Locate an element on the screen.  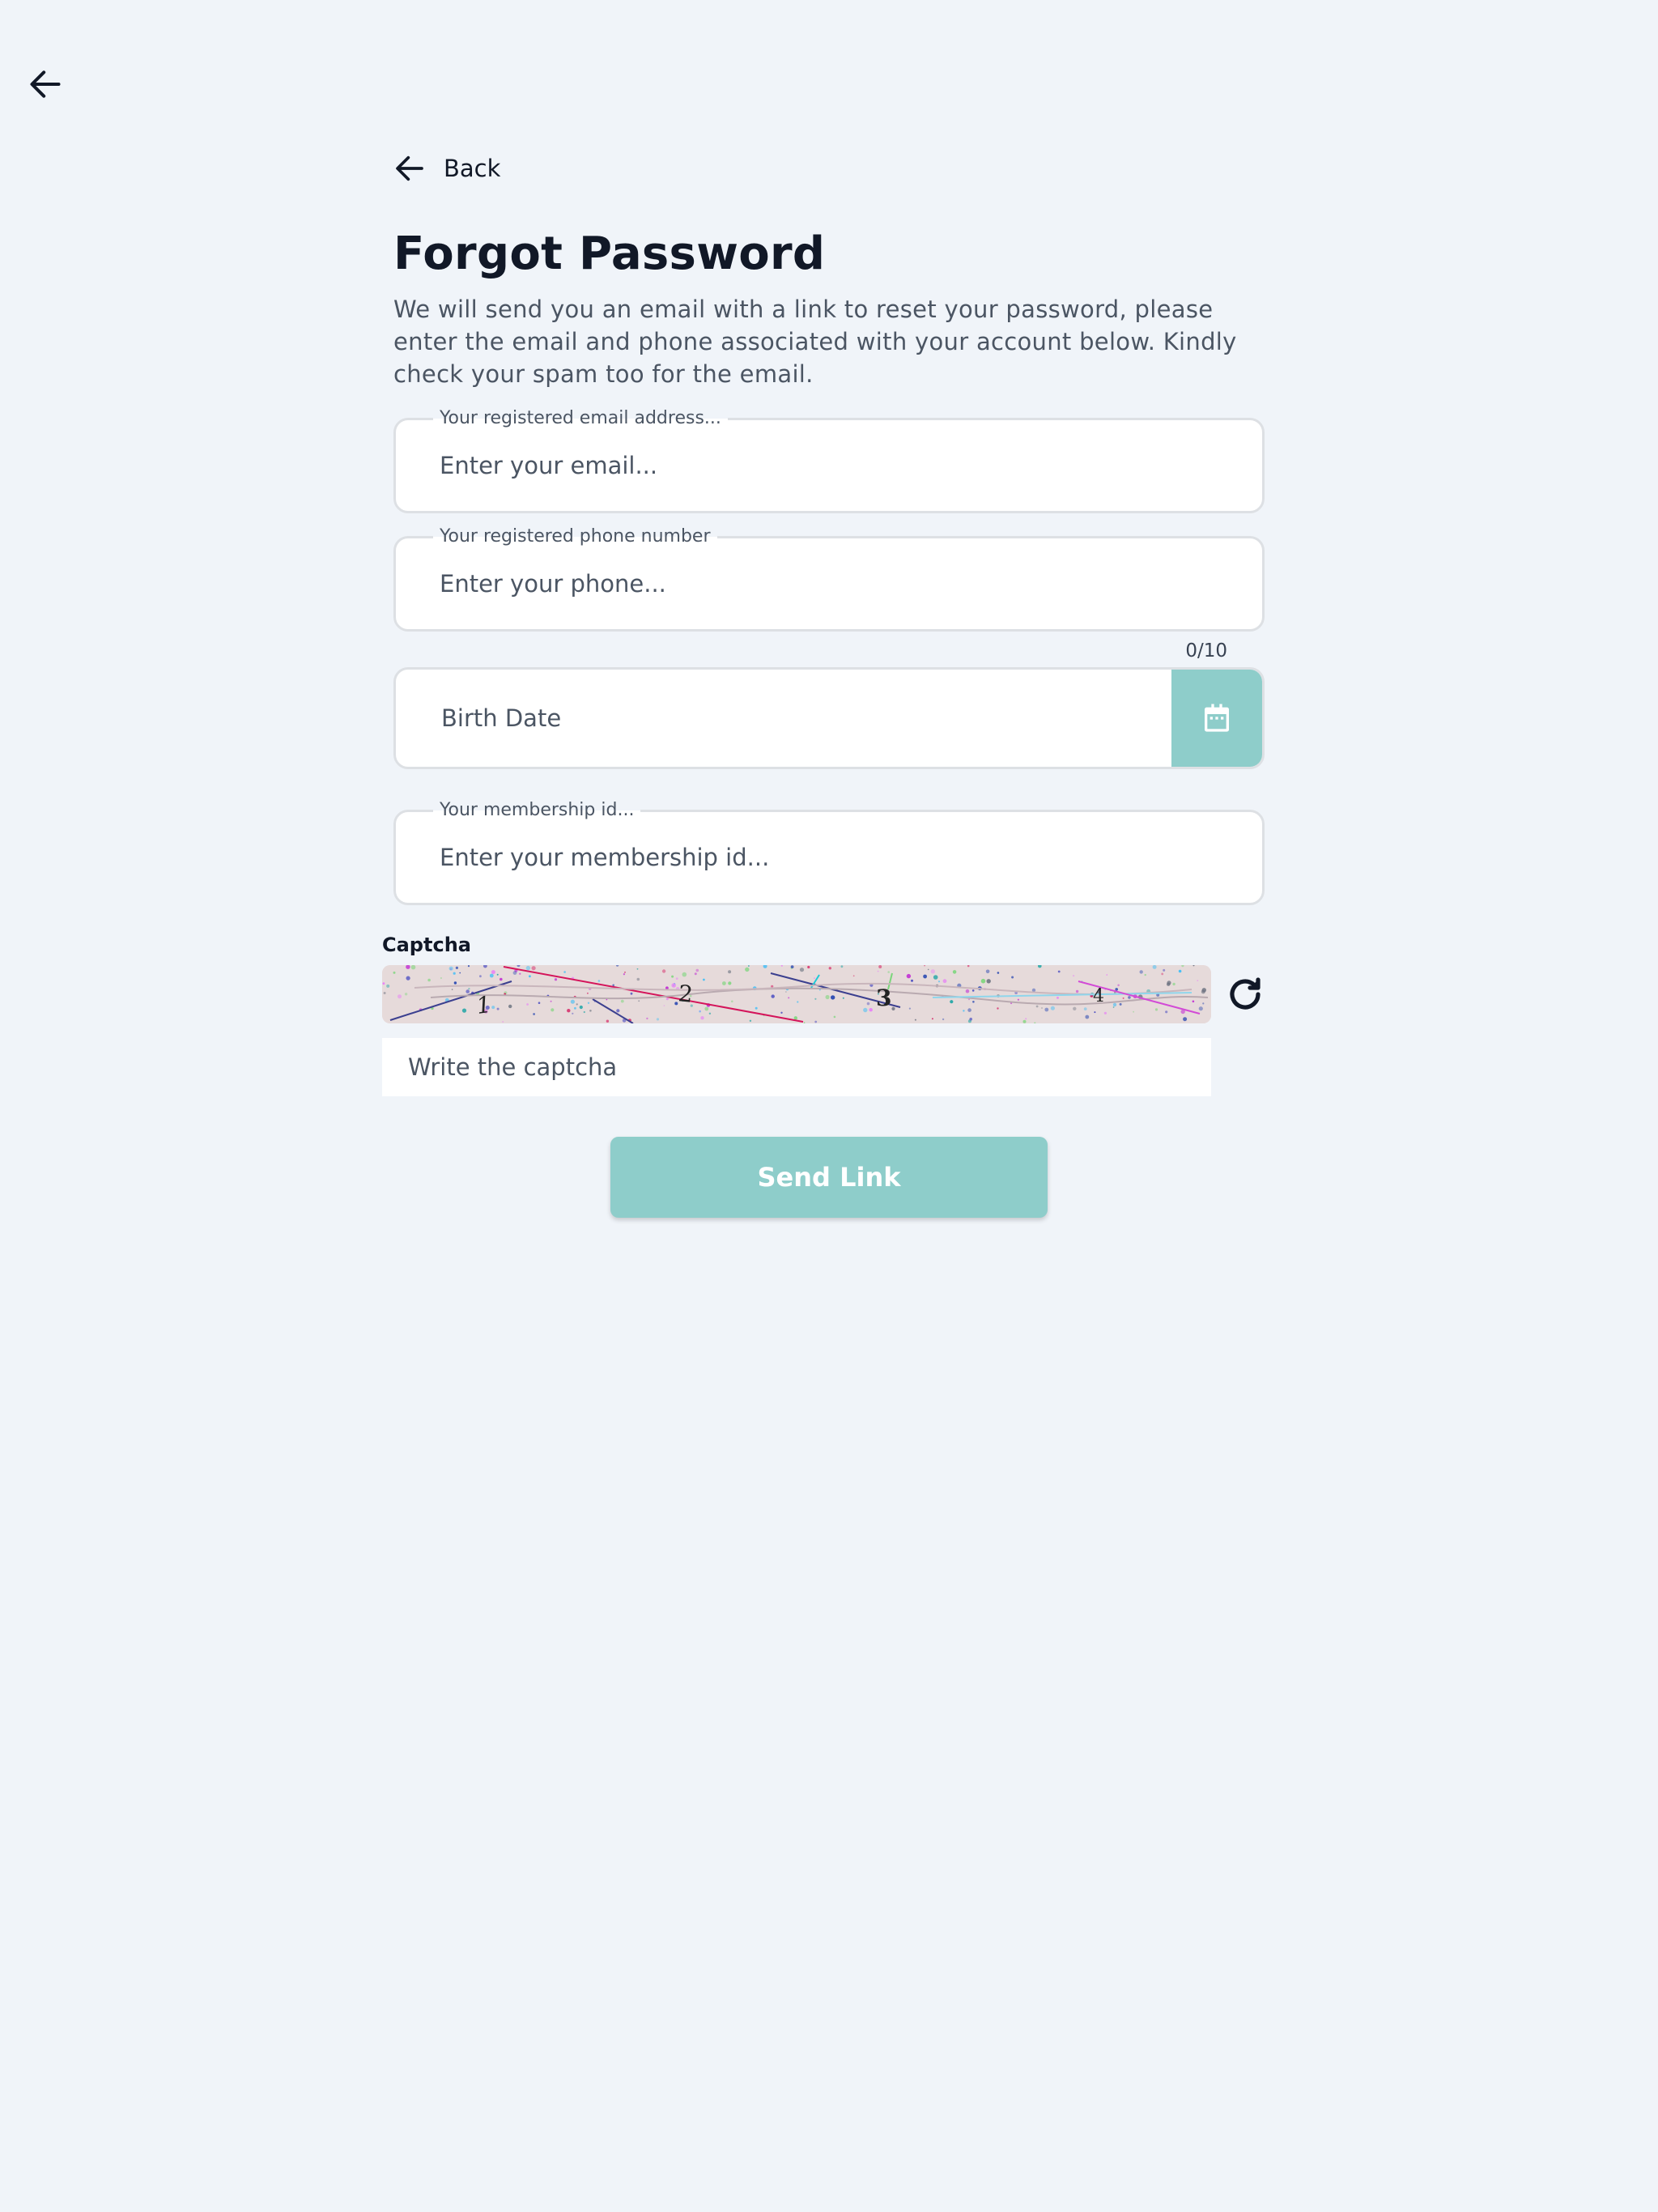
send-link-button: Send Link is located at coordinates (829, 1178).